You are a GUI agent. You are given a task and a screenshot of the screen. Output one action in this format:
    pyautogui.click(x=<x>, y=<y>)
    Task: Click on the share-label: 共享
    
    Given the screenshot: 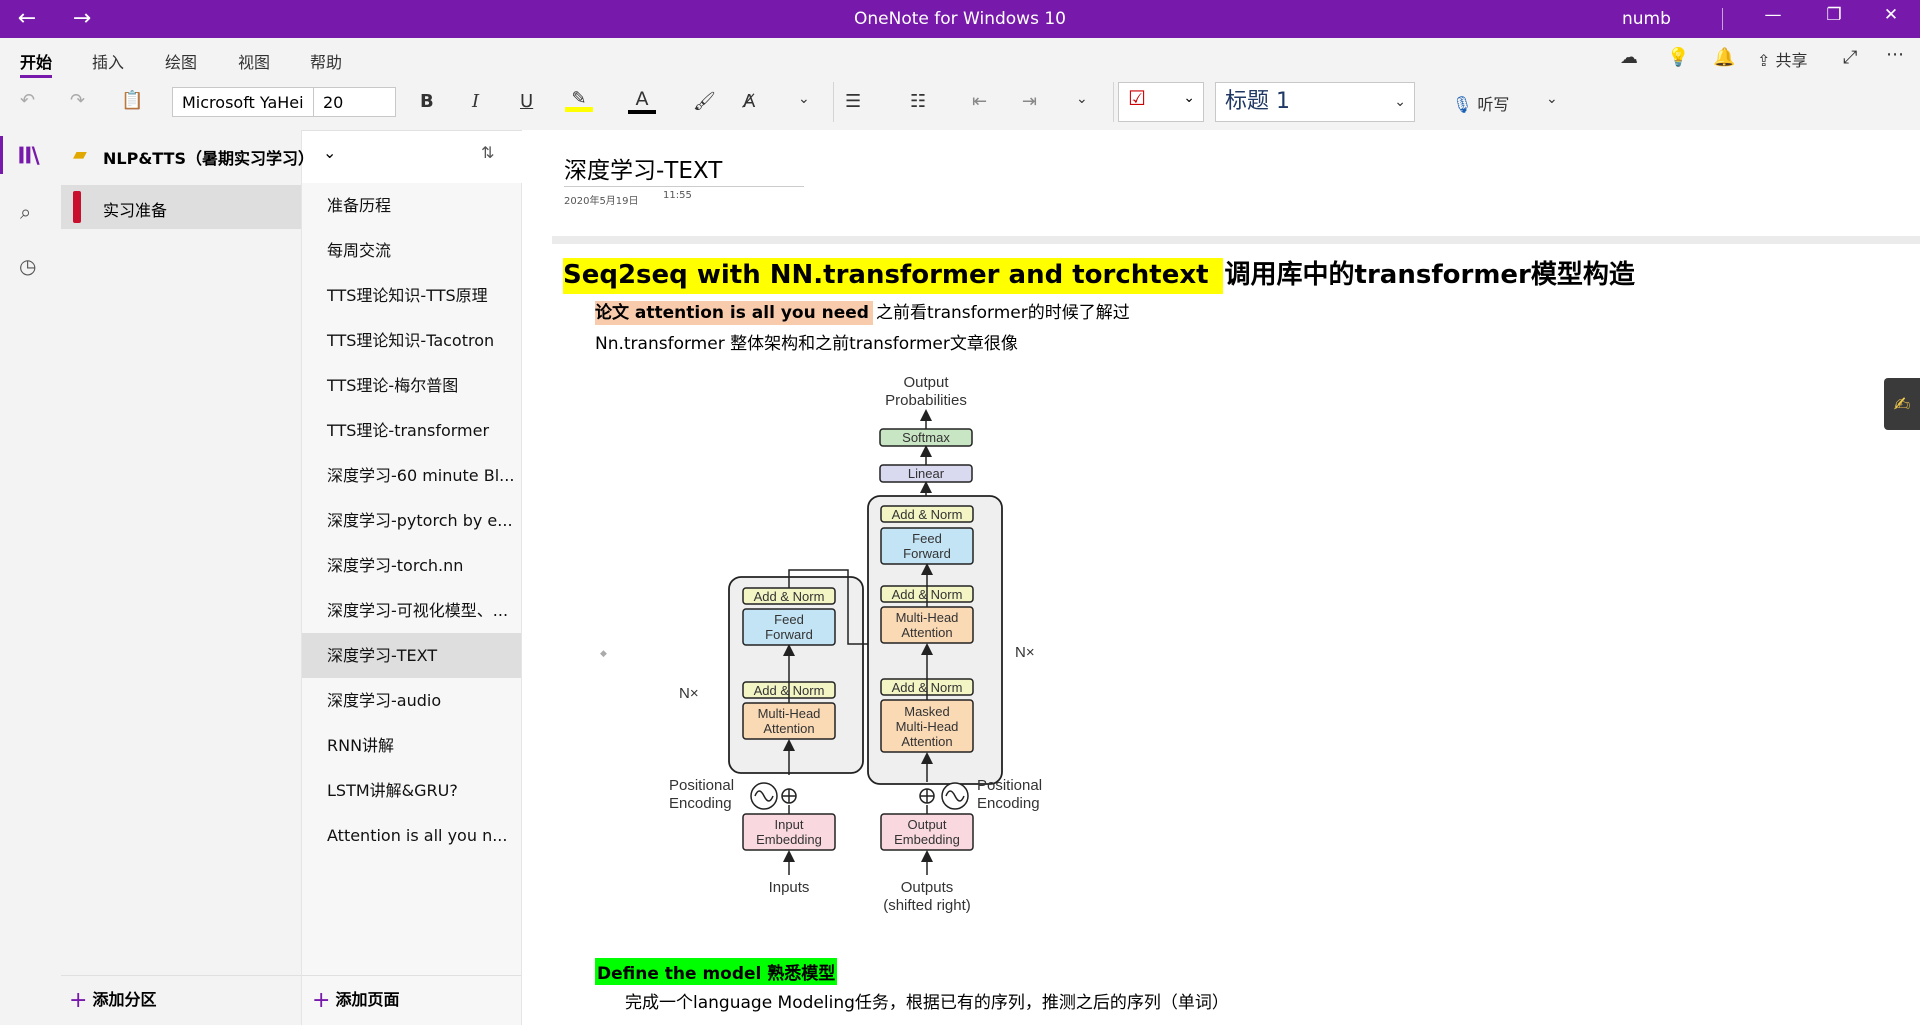 What is the action you would take?
    pyautogui.click(x=1791, y=60)
    